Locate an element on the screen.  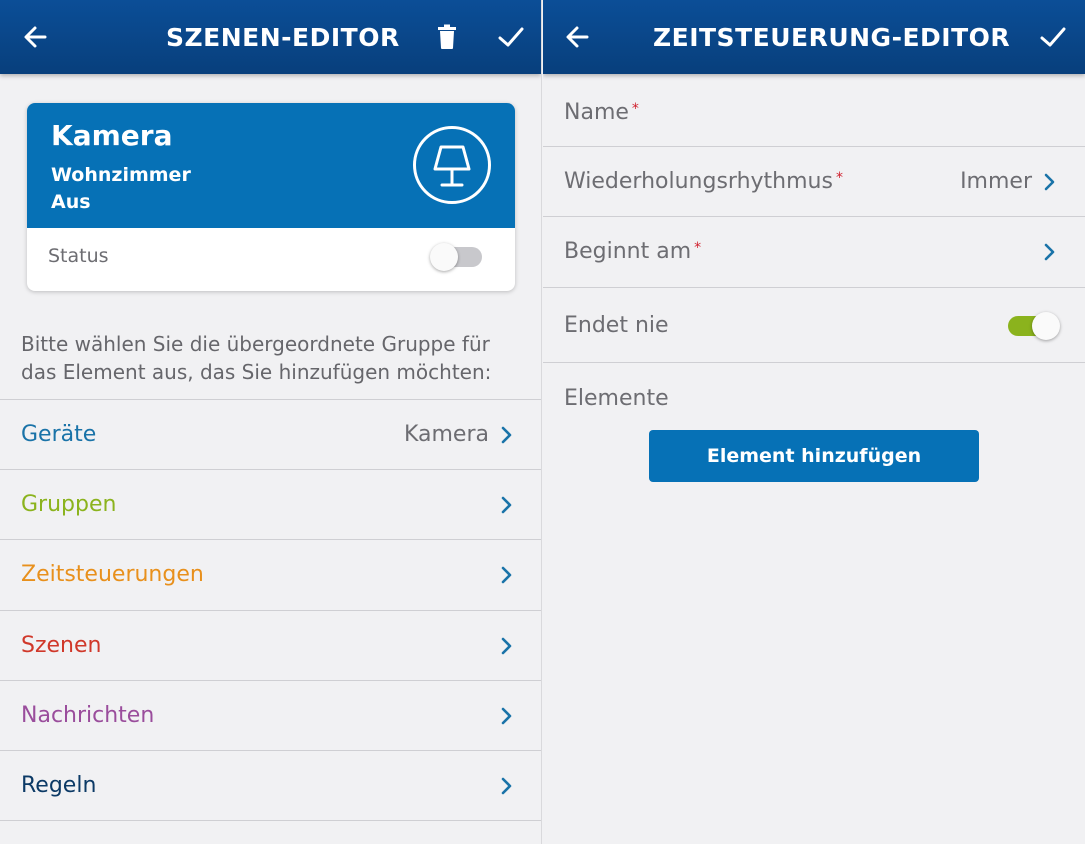
status-toggle is located at coordinates (458, 257).